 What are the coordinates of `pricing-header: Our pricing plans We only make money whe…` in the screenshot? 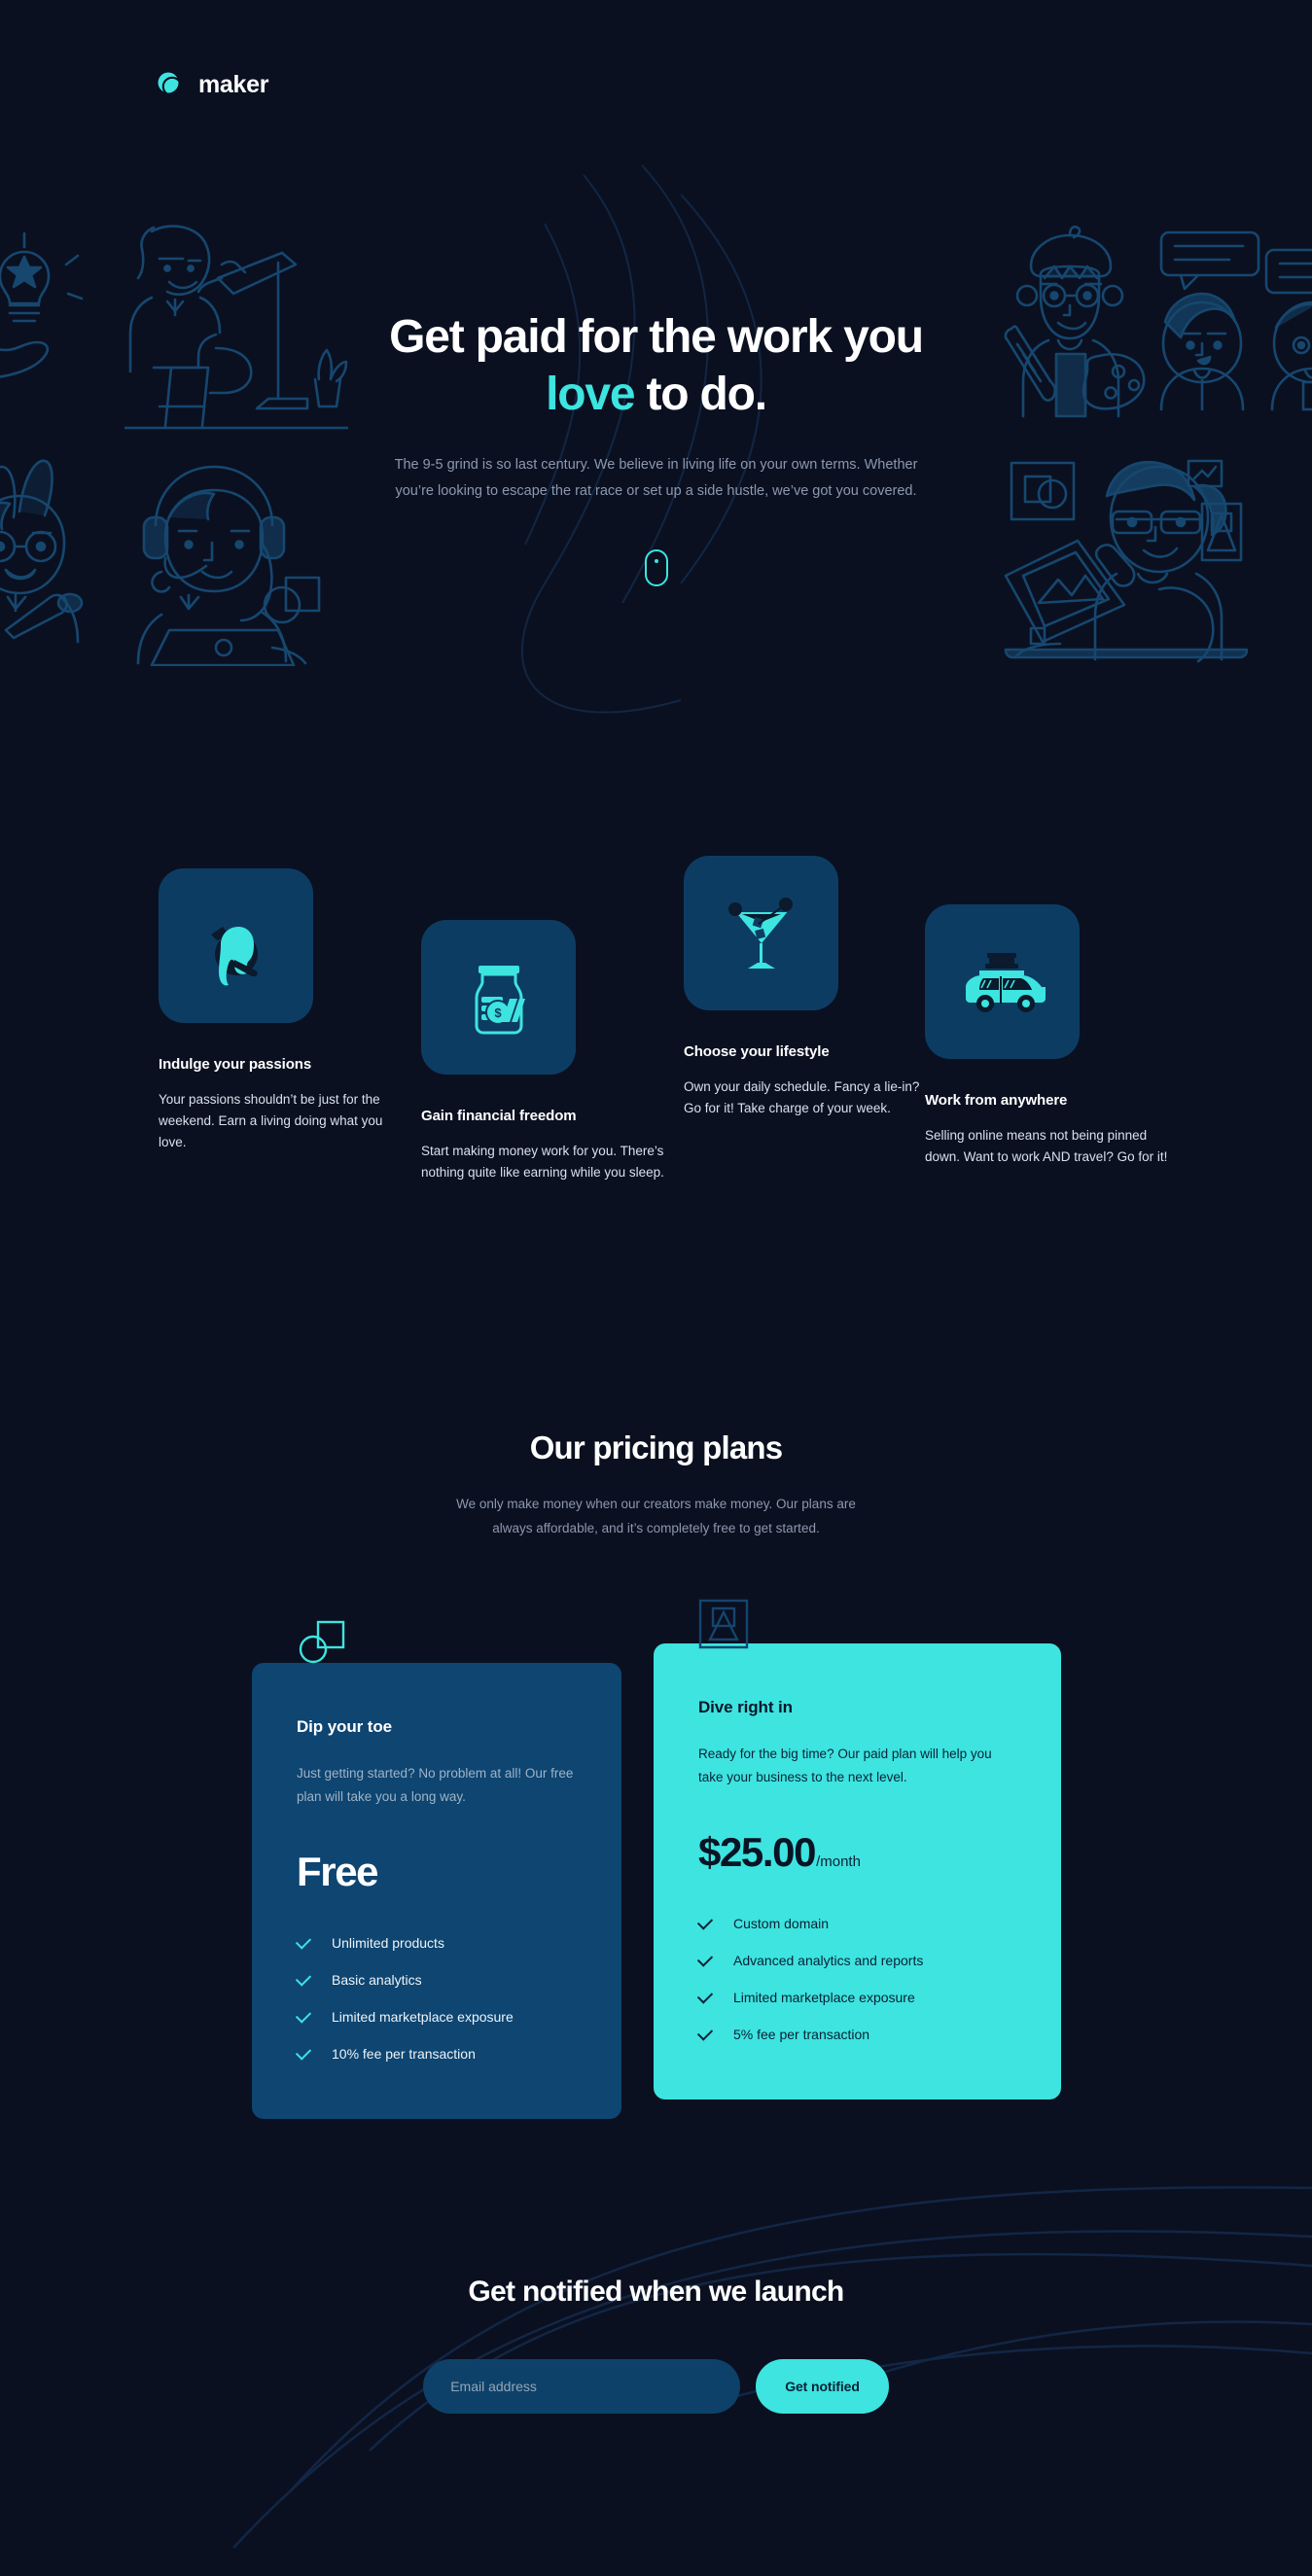 It's located at (656, 1485).